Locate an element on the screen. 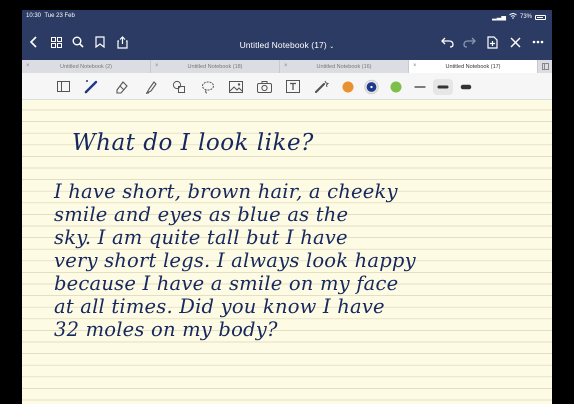 This screenshot has height=404, width=574. eraser-icon is located at coordinates (121, 86).